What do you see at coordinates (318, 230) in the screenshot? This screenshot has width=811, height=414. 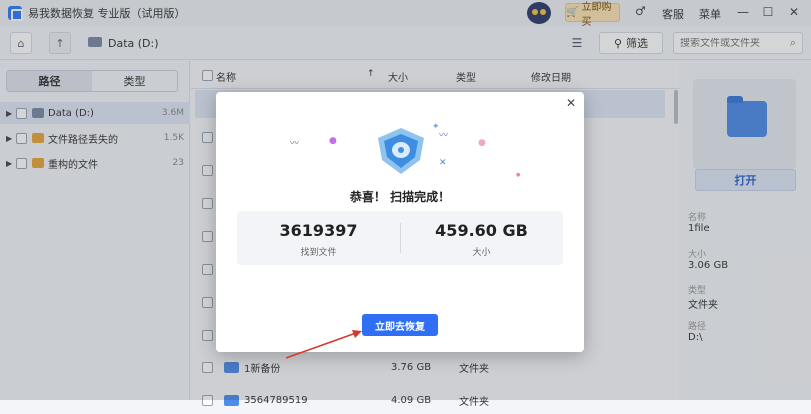 I see `files-found-value: 3619397` at bounding box center [318, 230].